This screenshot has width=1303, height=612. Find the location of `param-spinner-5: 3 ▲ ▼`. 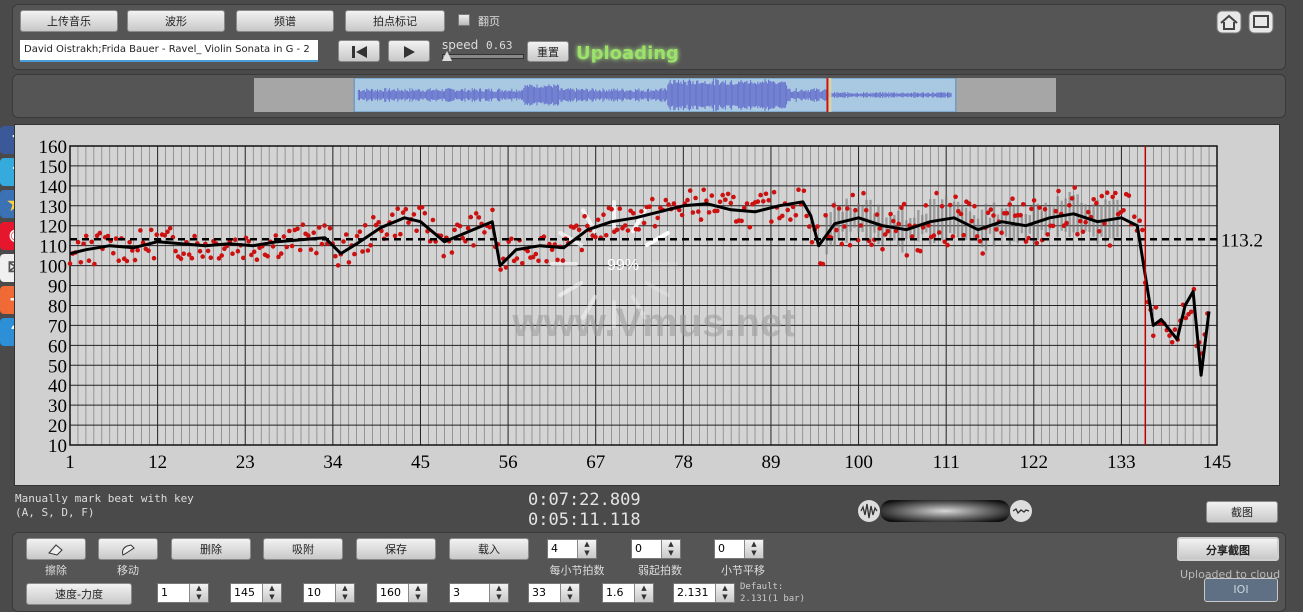

param-spinner-5: 3 ▲ ▼ is located at coordinates (479, 593).